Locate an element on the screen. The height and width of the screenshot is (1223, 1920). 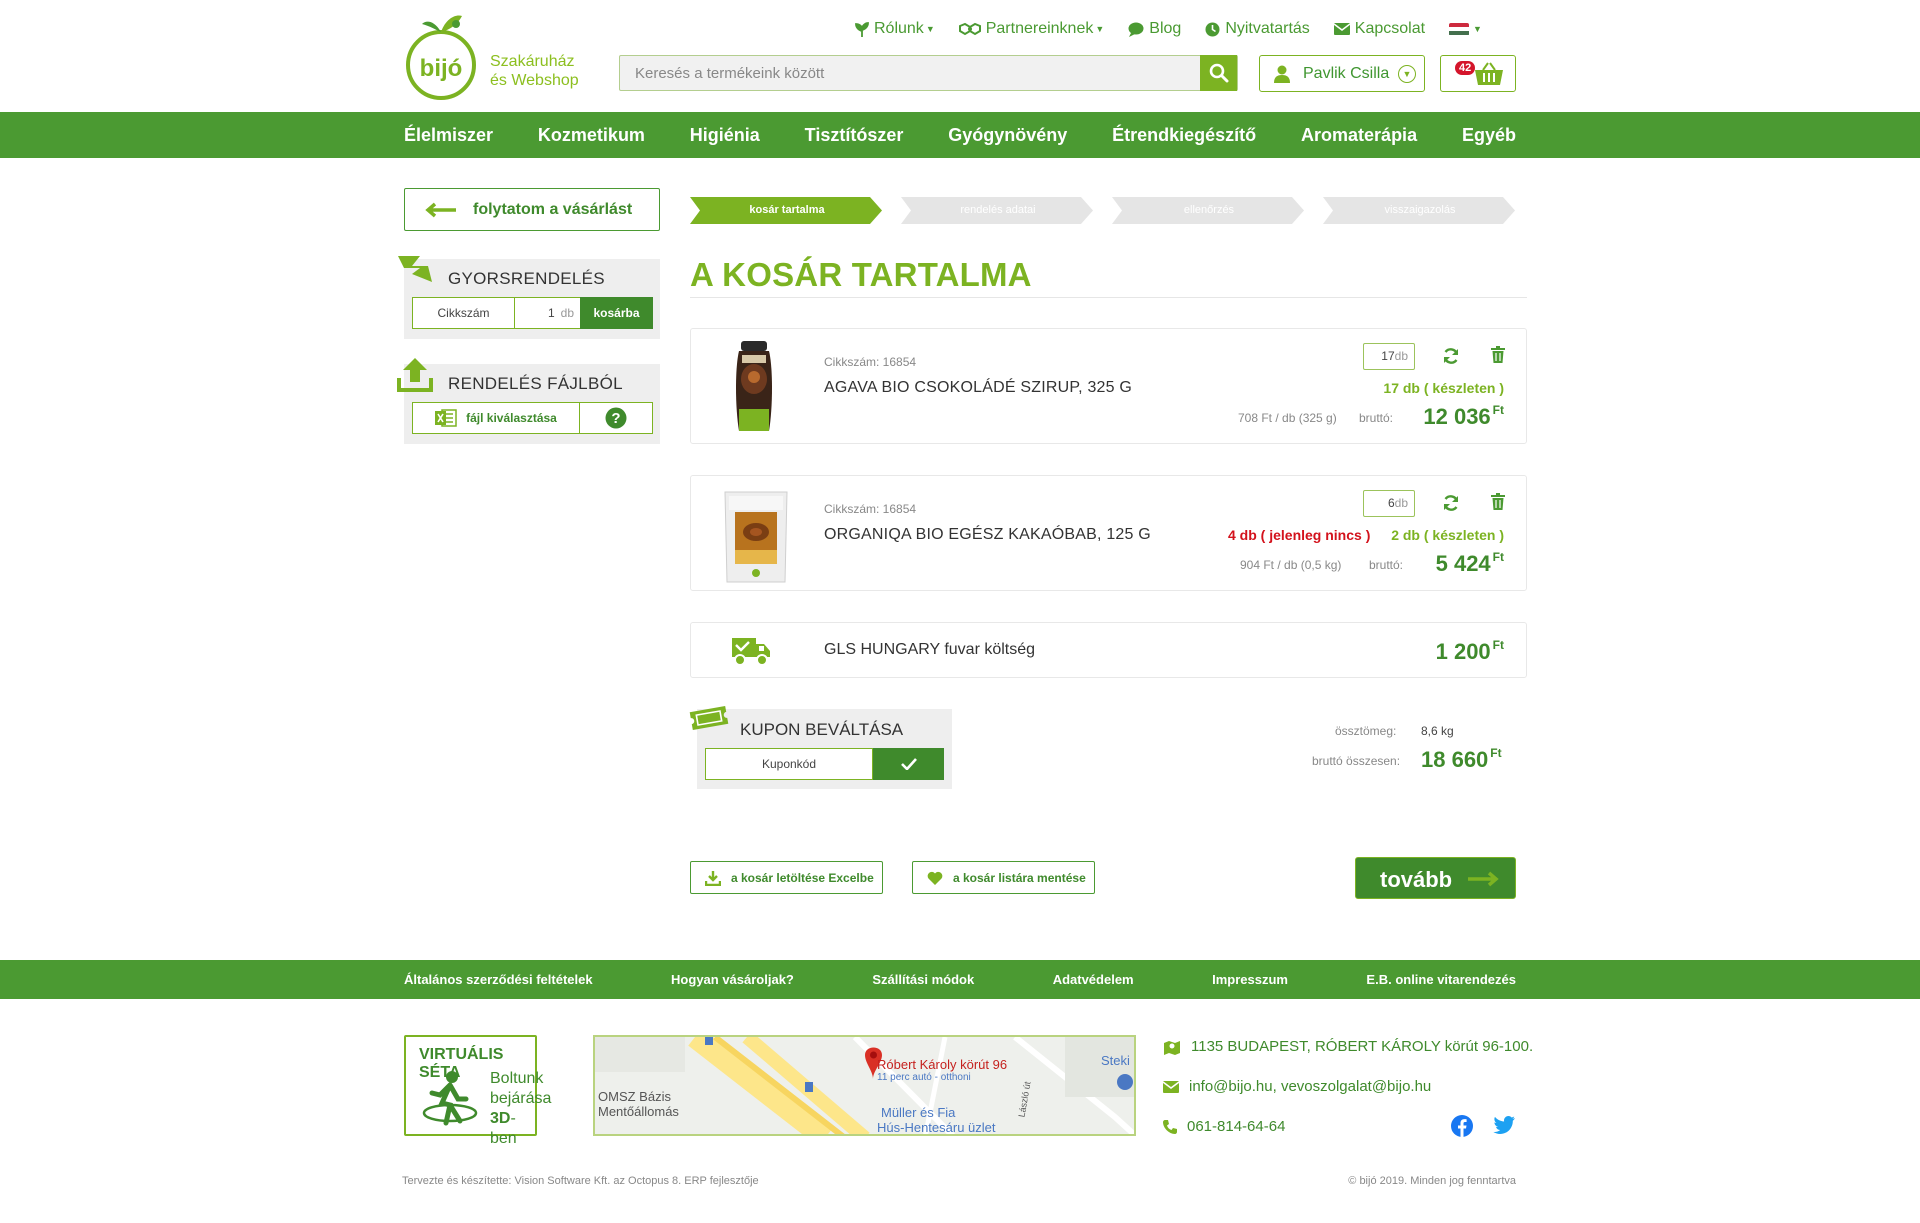
nav-supplements: Étrendkiegészítő is located at coordinates (1184, 135).